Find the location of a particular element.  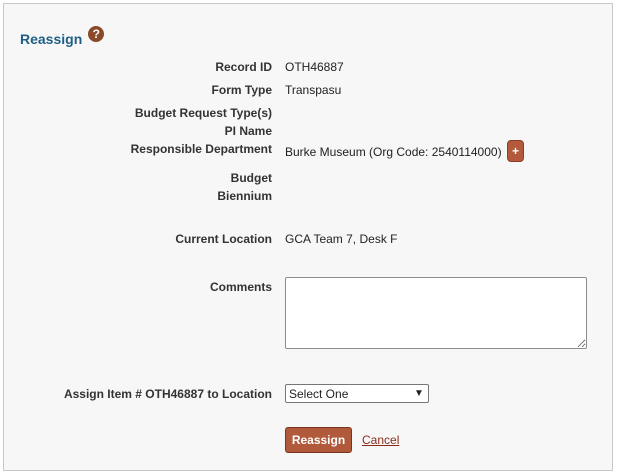

add-department-button: + is located at coordinates (515, 151).